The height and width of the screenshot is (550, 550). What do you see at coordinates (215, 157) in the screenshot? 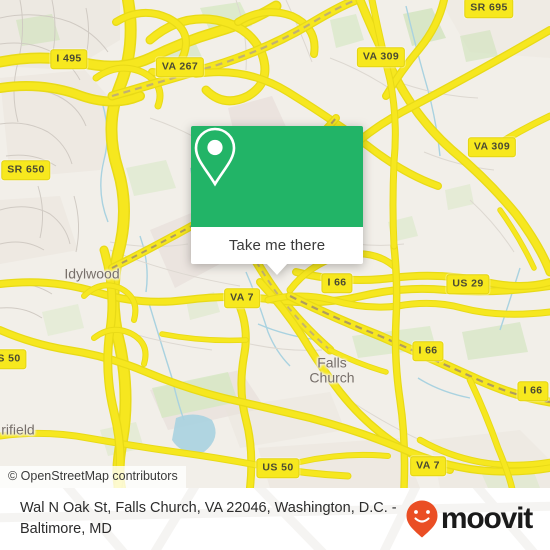
I see `map-pin-icon` at bounding box center [215, 157].